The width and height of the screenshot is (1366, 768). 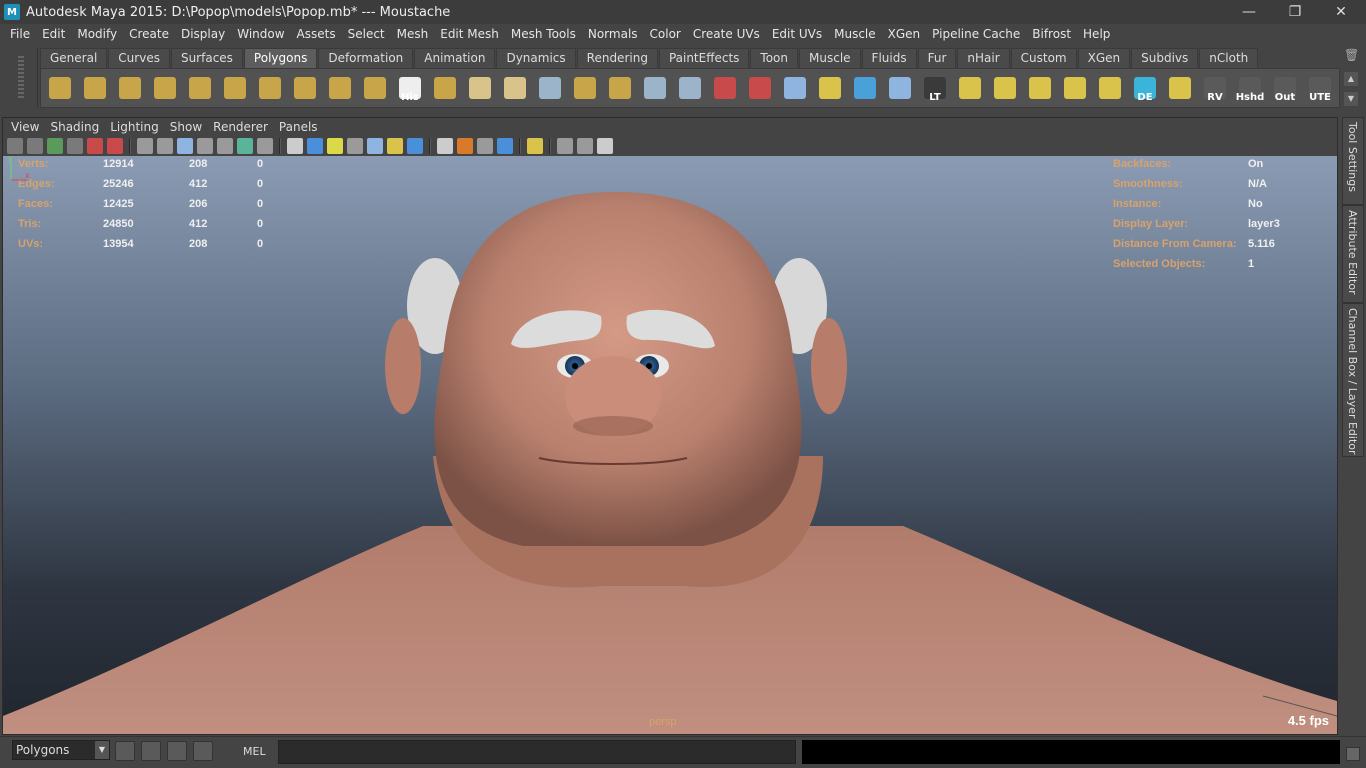 I want to click on panel-tool-2-6-icon, so click(x=415, y=146).